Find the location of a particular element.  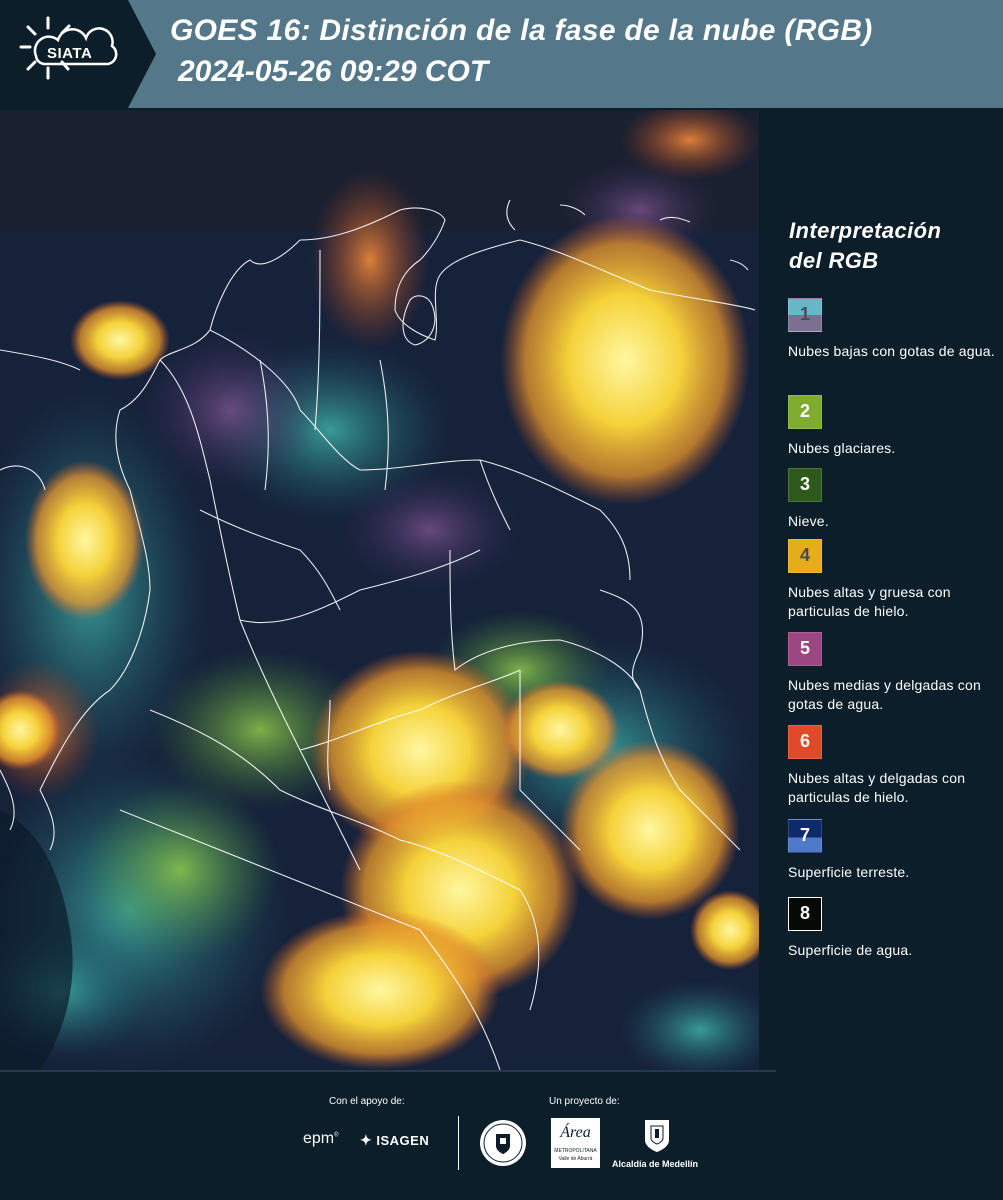

medellin-seal-icon is located at coordinates (503, 1143).